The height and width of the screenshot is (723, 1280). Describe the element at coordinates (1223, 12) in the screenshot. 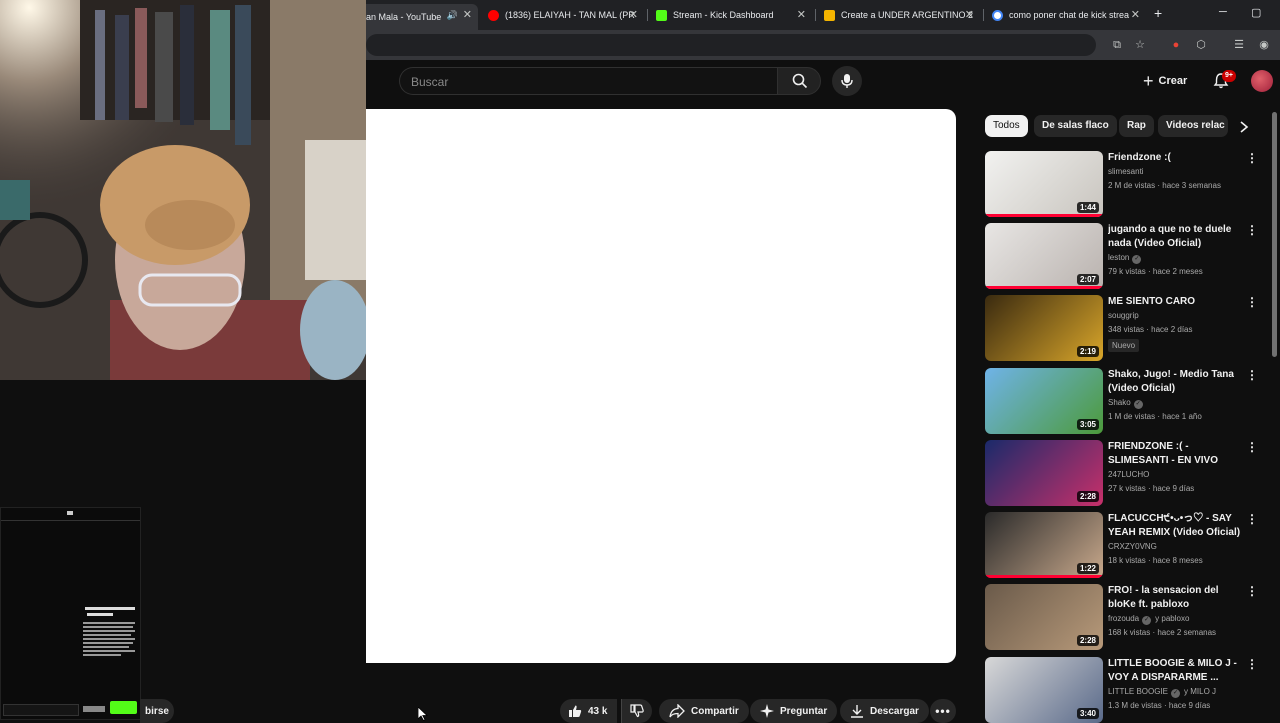

I see `minimize-icon: ─` at that location.